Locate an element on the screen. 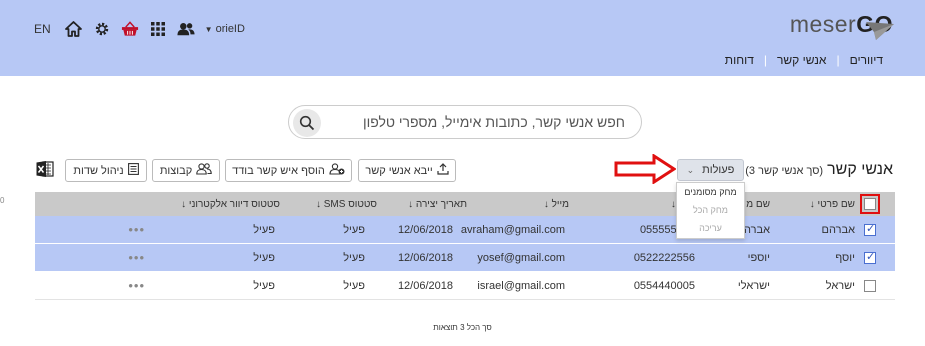 This screenshot has width=925, height=346. first-name-cell: יוסף is located at coordinates (845, 257).